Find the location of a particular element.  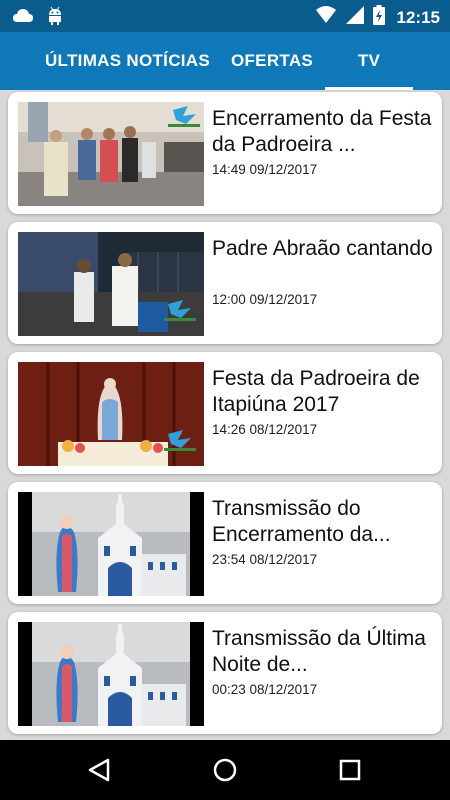

video-title: Padre Abraão cantando is located at coordinates (322, 248).